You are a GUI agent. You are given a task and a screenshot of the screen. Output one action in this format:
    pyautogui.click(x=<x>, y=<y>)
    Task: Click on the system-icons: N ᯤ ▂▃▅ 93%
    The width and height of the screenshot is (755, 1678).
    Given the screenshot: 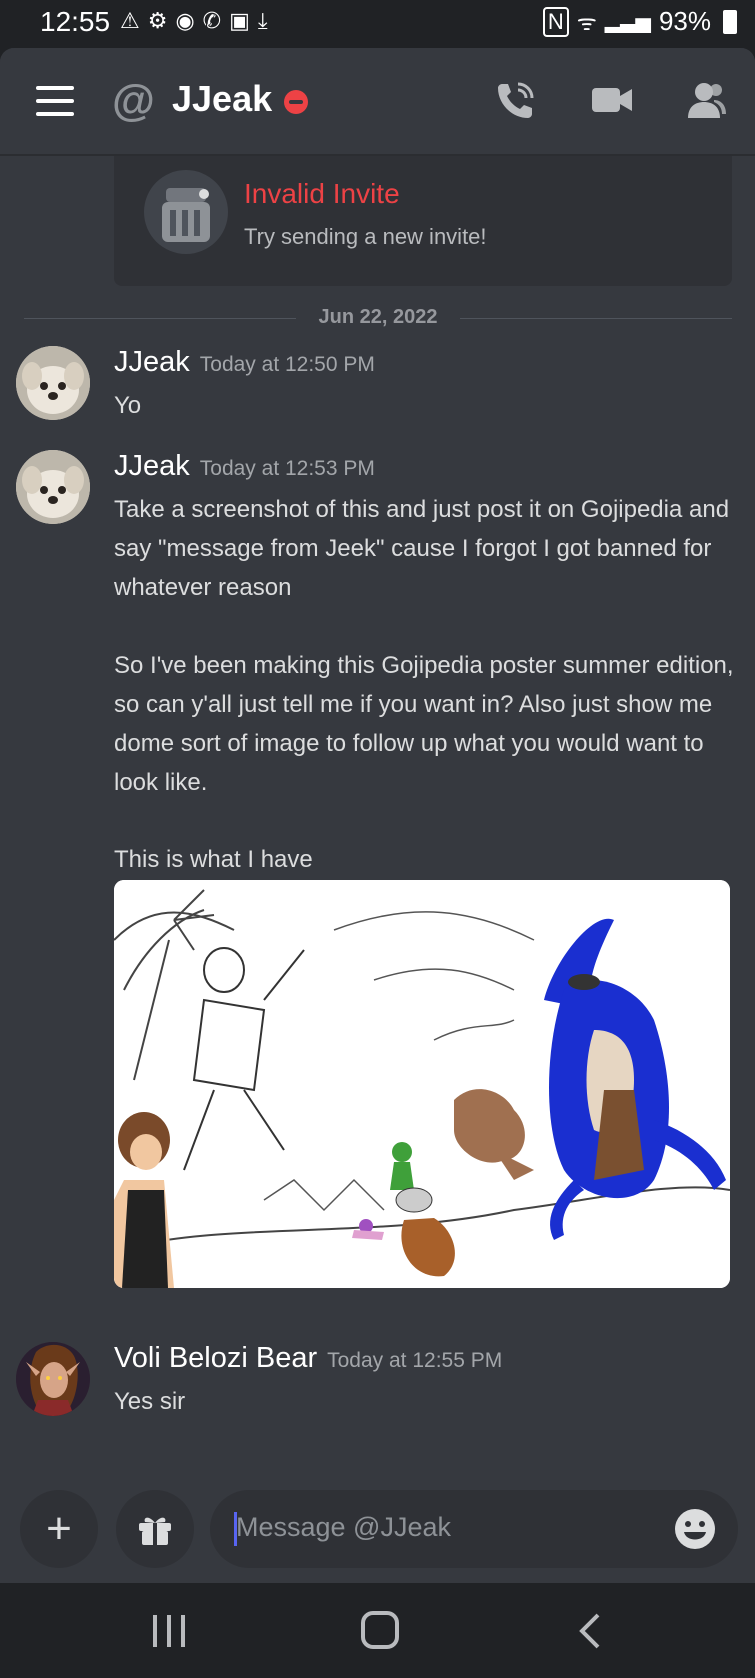 What is the action you would take?
    pyautogui.click(x=639, y=21)
    